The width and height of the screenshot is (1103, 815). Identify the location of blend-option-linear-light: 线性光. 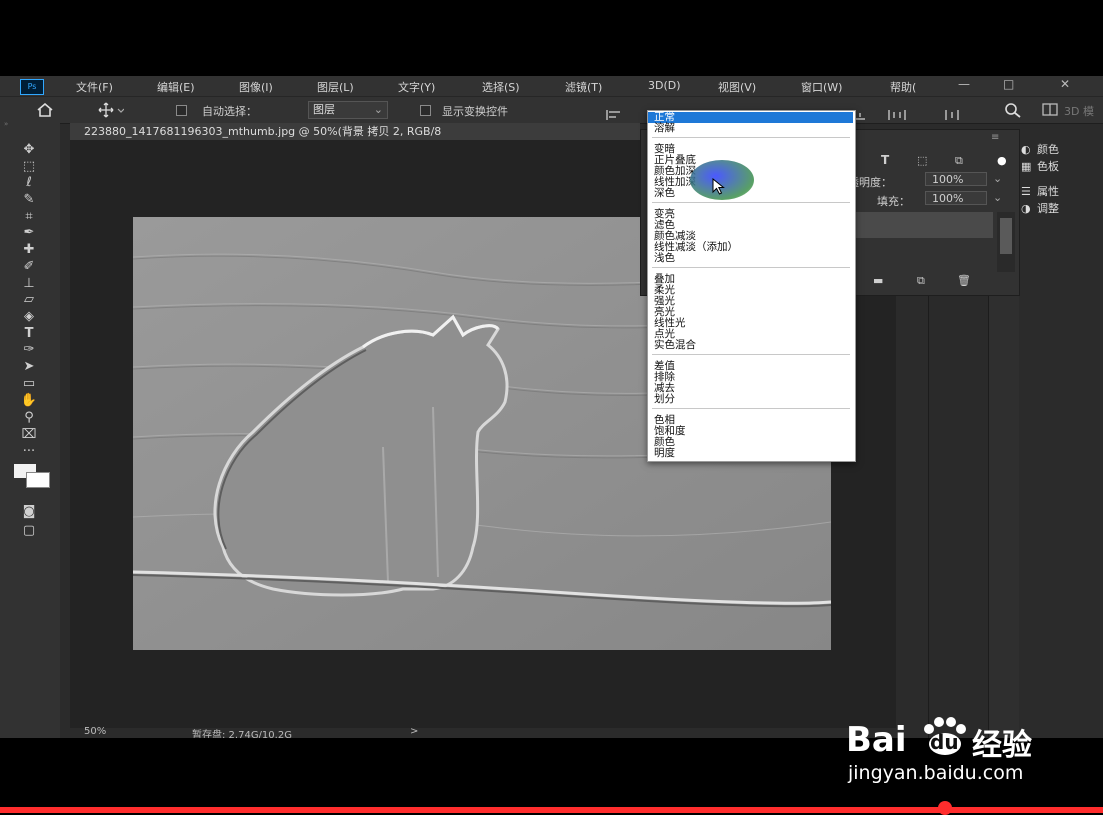
(750, 323).